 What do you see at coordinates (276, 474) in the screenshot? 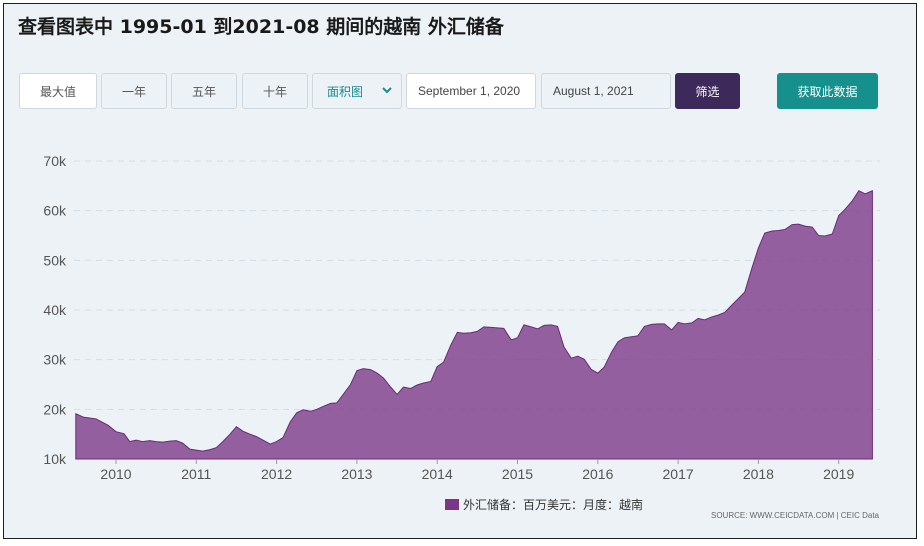
I see `x-tick-label: 2012` at bounding box center [276, 474].